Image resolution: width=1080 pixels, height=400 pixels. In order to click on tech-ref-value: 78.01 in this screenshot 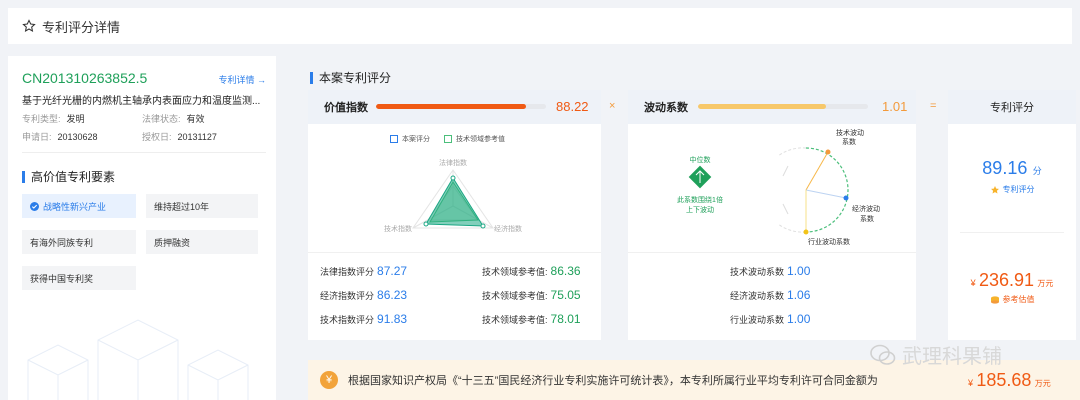, I will do `click(565, 319)`.